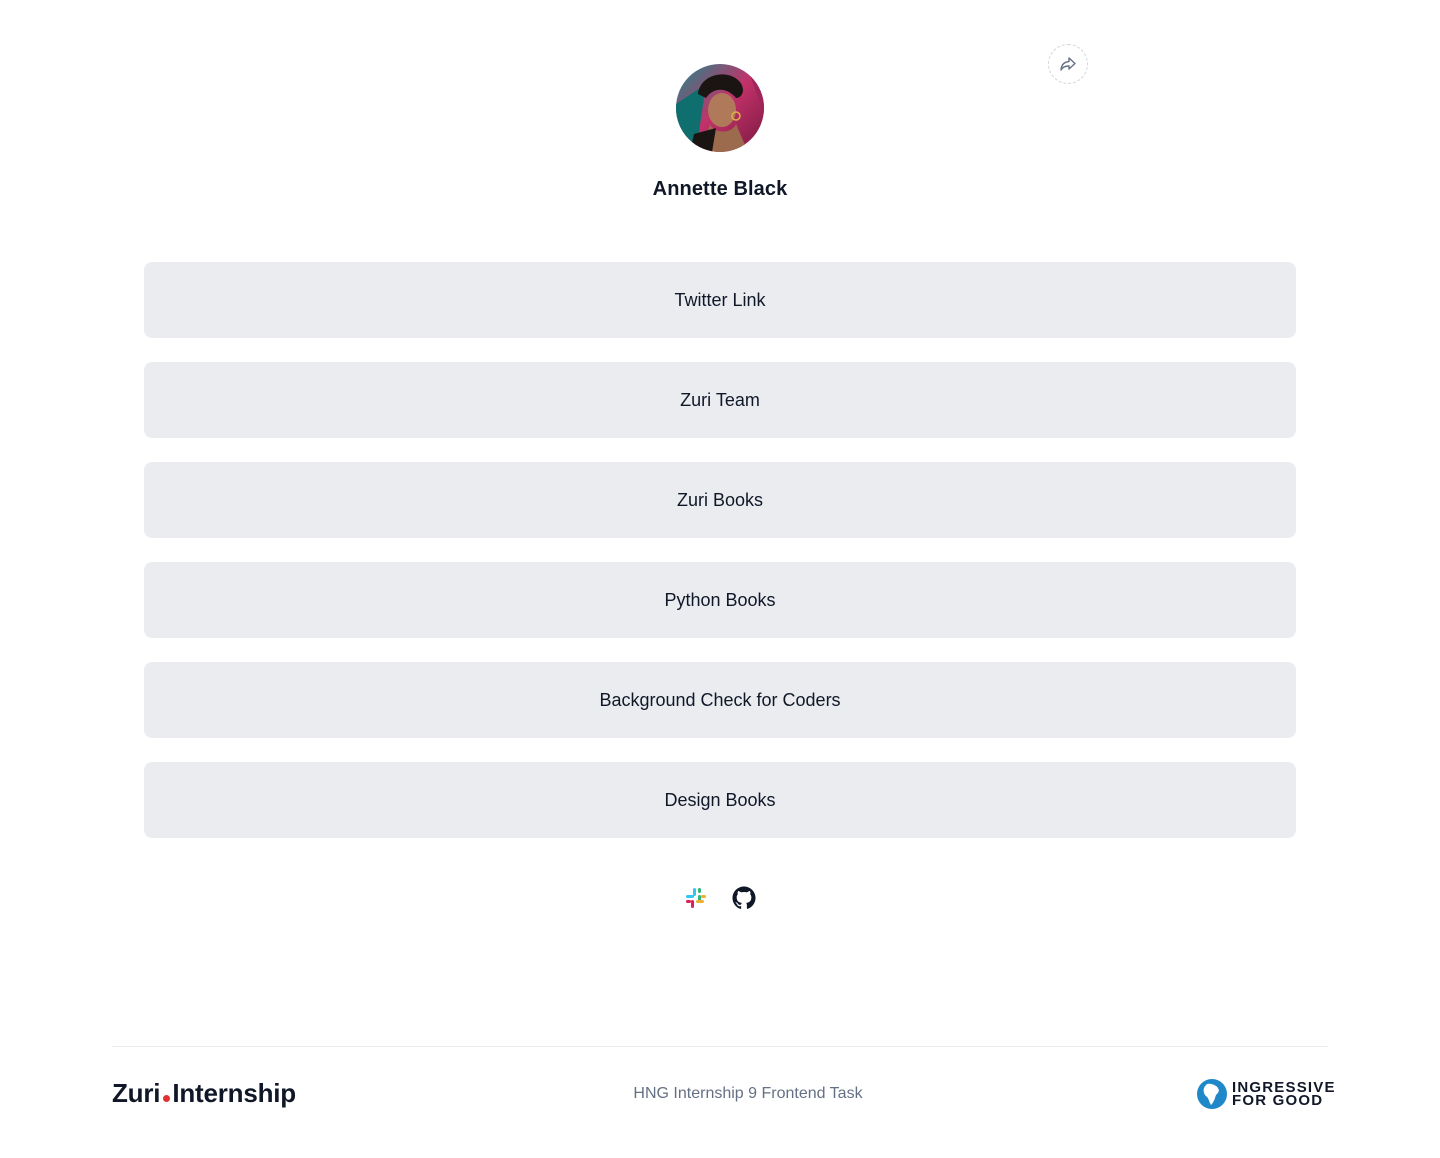 The width and height of the screenshot is (1440, 1158). I want to click on link-button-python-books: Python Books, so click(720, 600).